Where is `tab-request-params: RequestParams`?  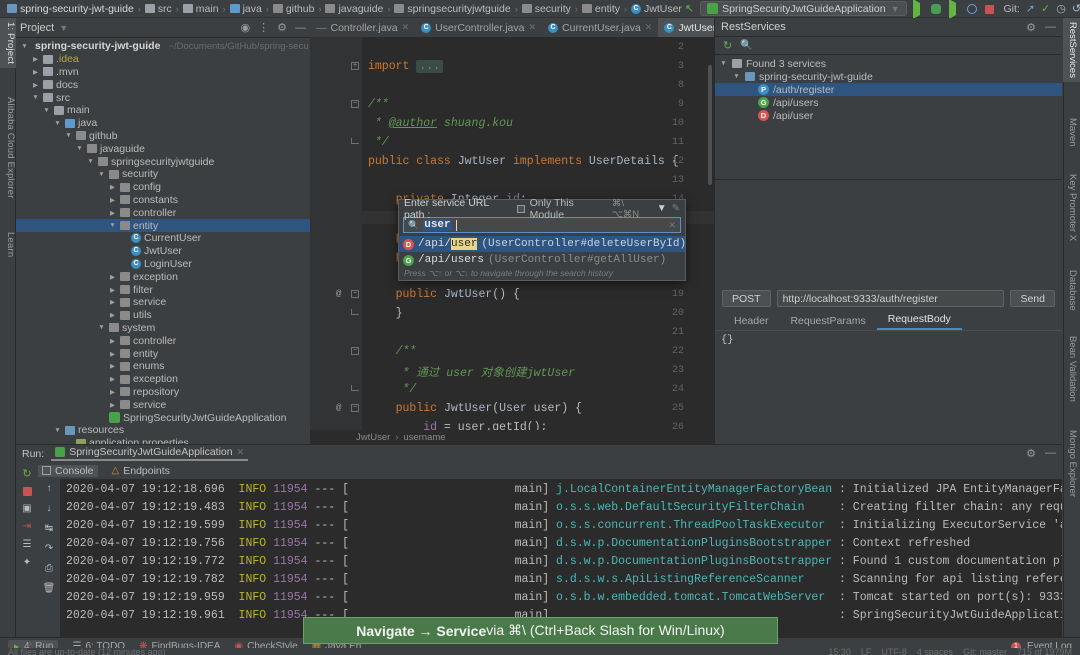
tab-request-params: RequestParams is located at coordinates (827, 322).